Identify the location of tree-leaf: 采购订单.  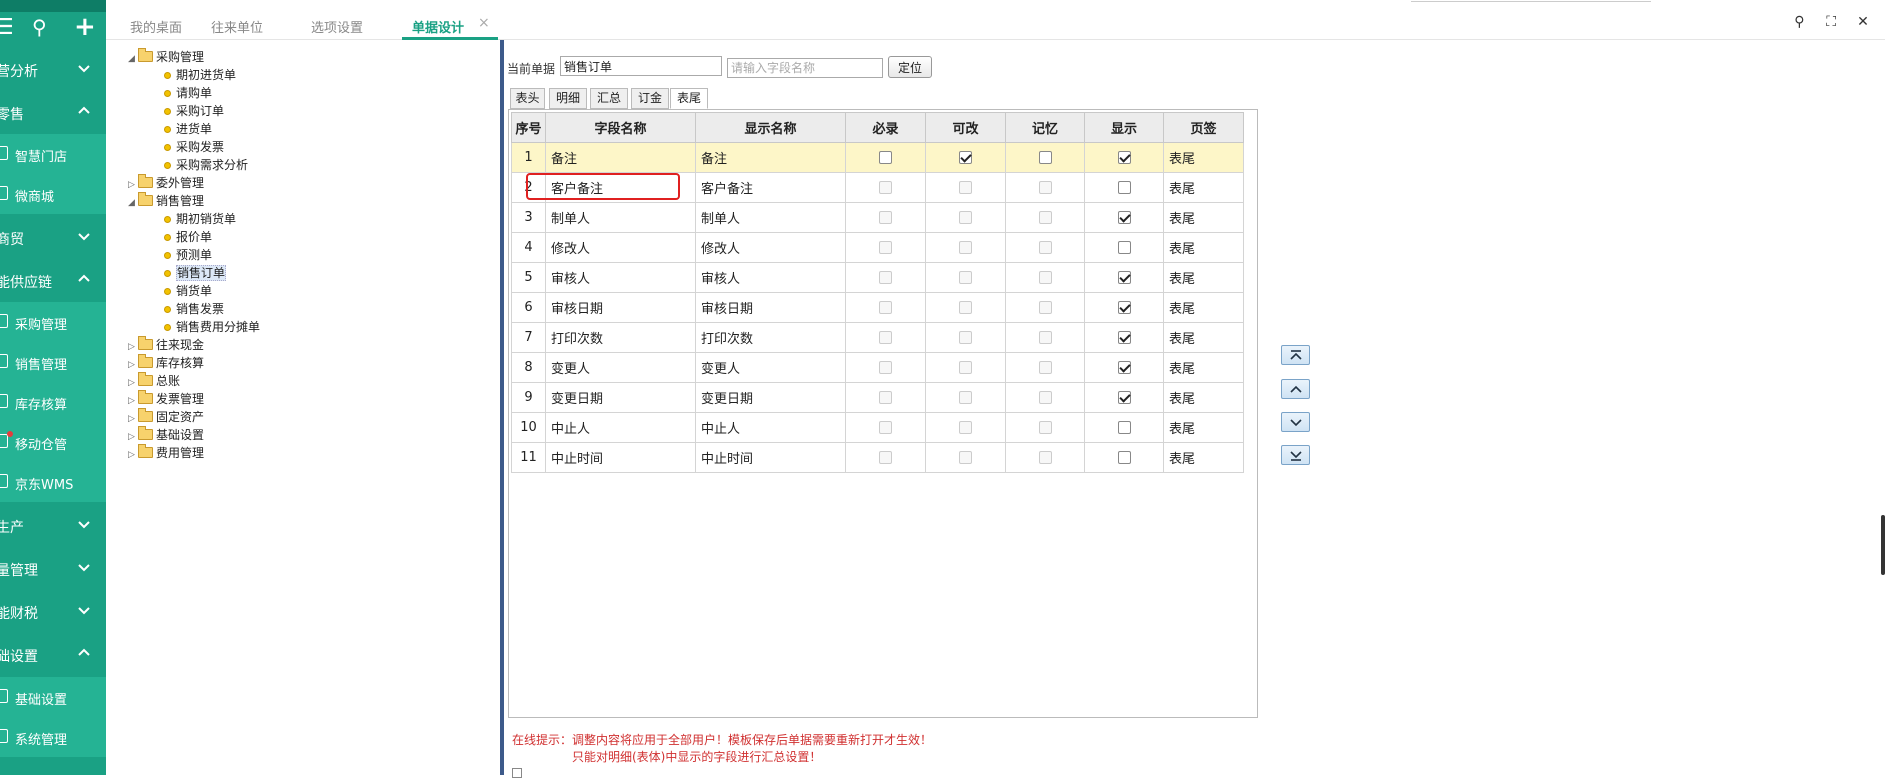
(194, 111).